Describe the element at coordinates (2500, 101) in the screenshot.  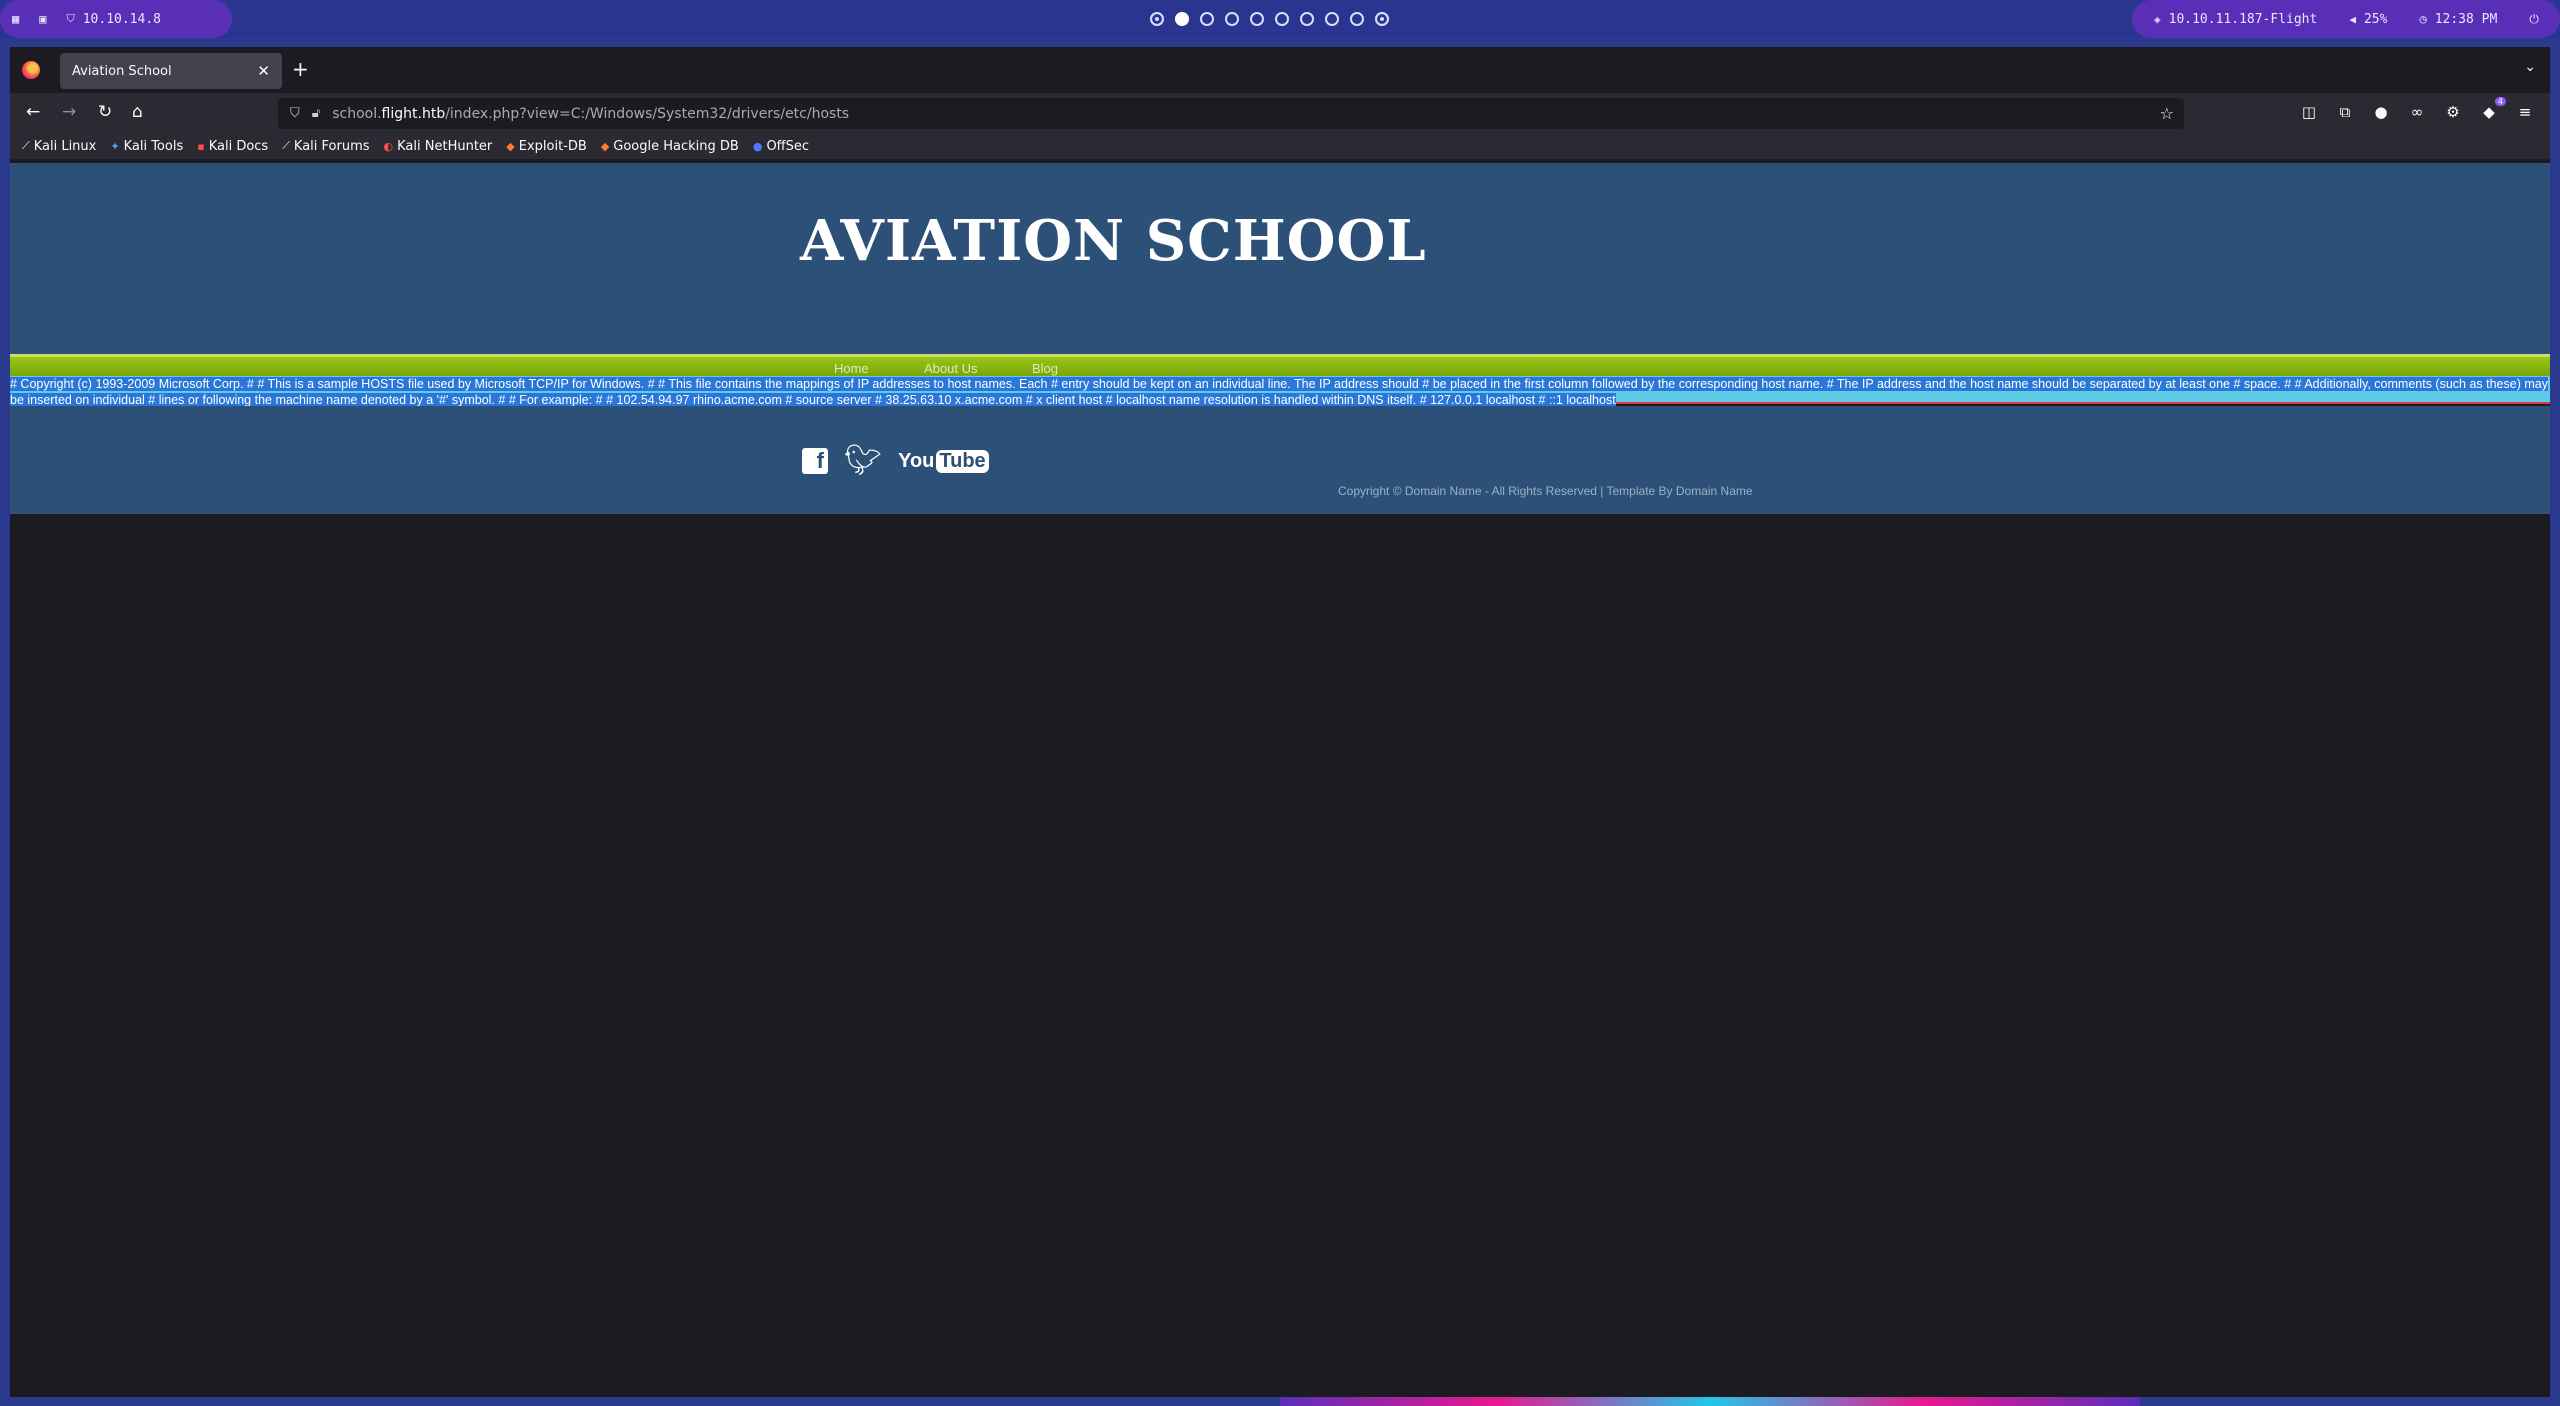
I see `extension-badge: 4` at that location.